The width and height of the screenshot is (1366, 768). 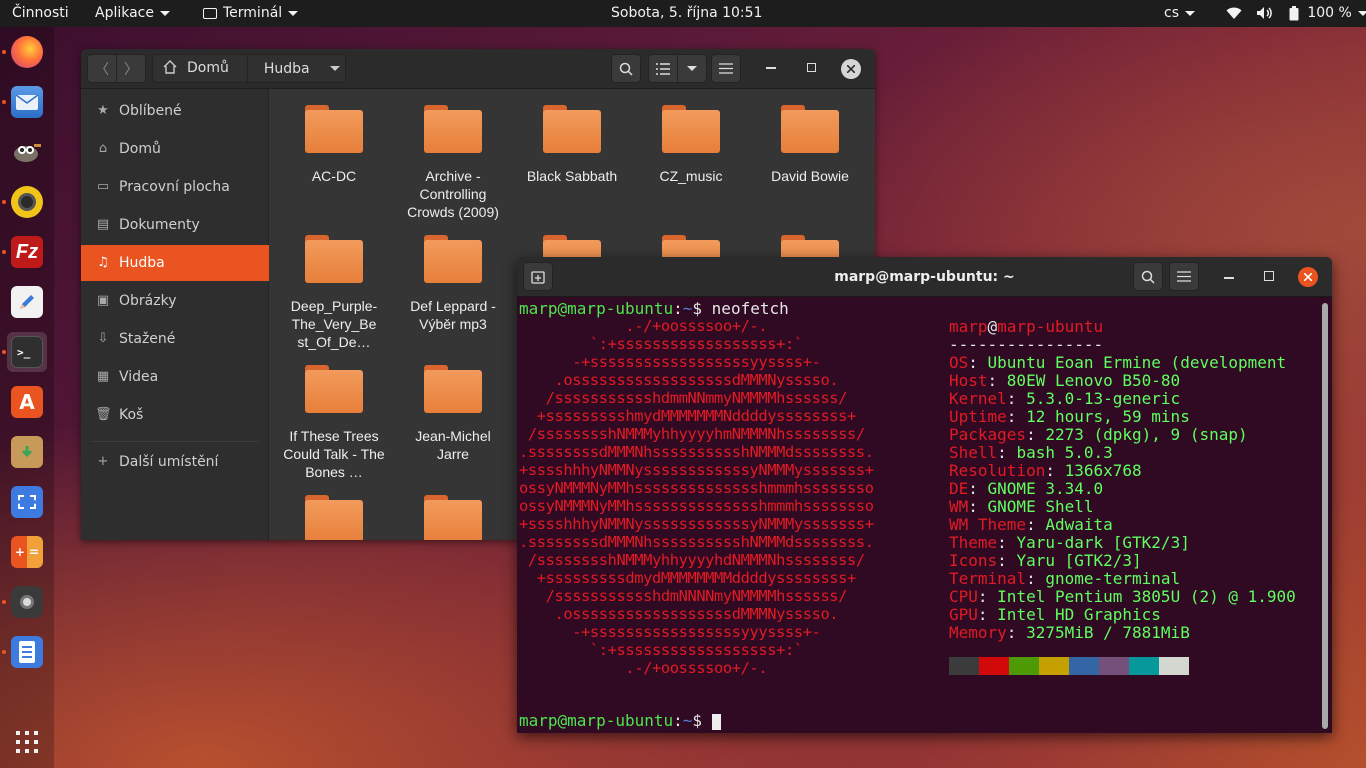 What do you see at coordinates (663, 68) in the screenshot?
I see `view-list-button` at bounding box center [663, 68].